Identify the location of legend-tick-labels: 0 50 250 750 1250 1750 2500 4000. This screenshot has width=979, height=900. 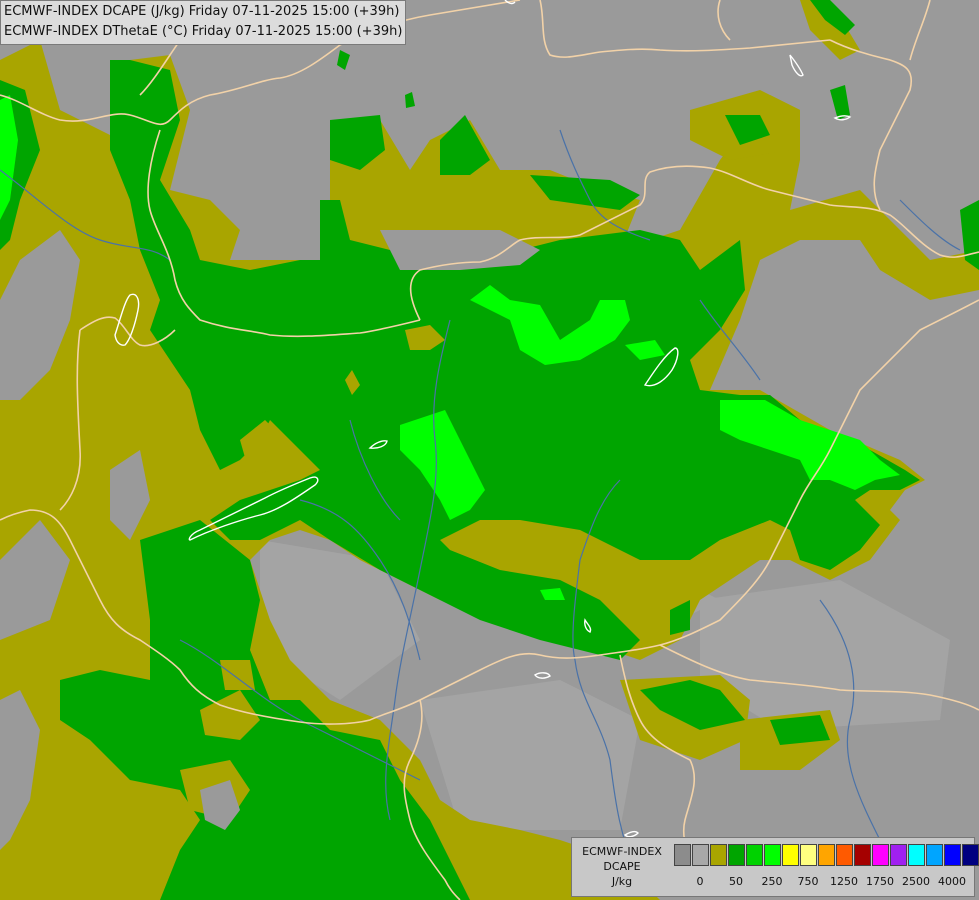
(824, 882).